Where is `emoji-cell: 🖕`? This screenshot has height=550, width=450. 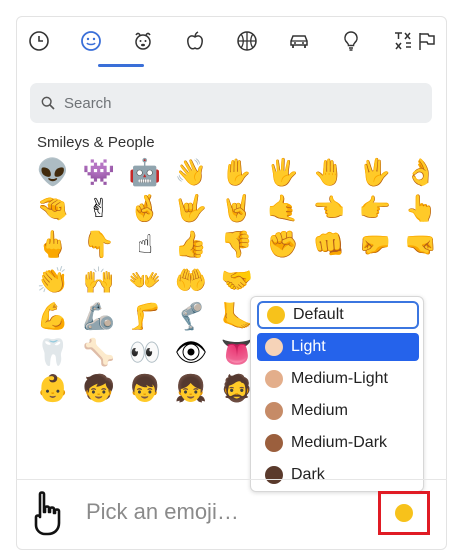
emoji-cell: 🖕 is located at coordinates (53, 245).